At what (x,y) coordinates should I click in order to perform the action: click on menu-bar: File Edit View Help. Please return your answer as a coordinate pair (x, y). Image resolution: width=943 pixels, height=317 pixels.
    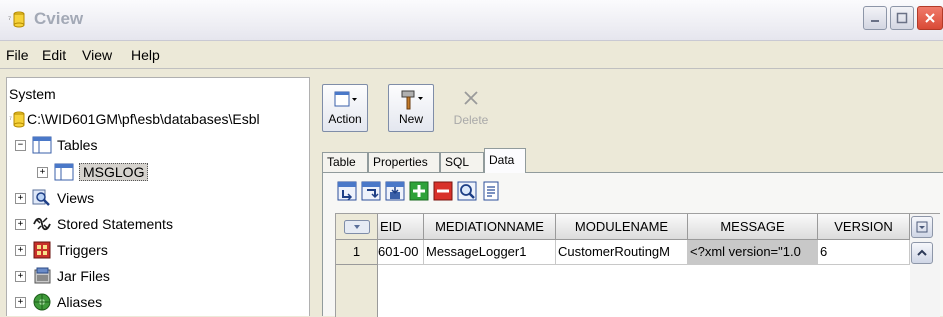
    Looking at the image, I should click on (471, 55).